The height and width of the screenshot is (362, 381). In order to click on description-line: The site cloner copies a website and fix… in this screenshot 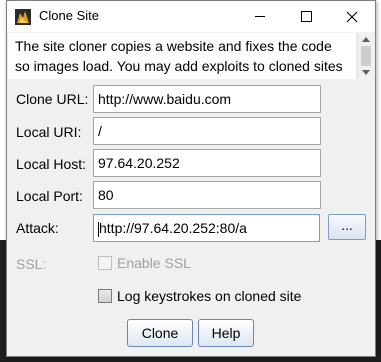, I will do `click(173, 46)`.